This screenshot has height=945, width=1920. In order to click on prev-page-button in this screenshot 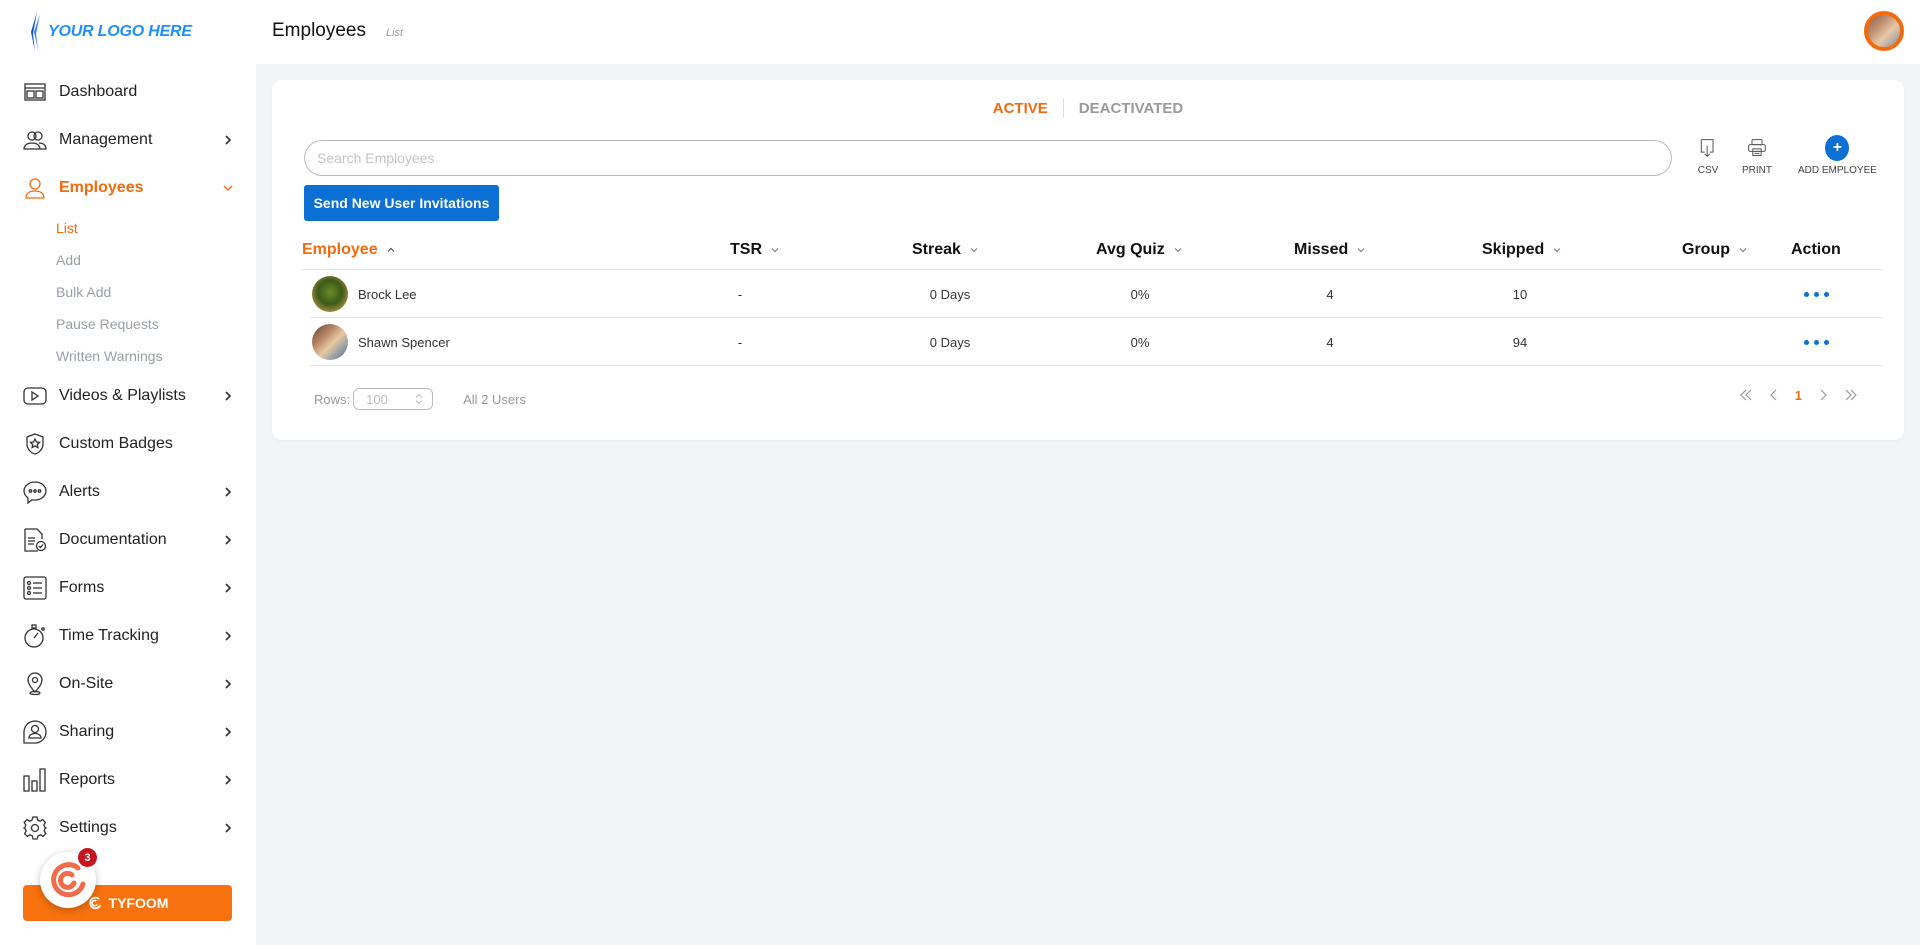, I will do `click(1774, 395)`.